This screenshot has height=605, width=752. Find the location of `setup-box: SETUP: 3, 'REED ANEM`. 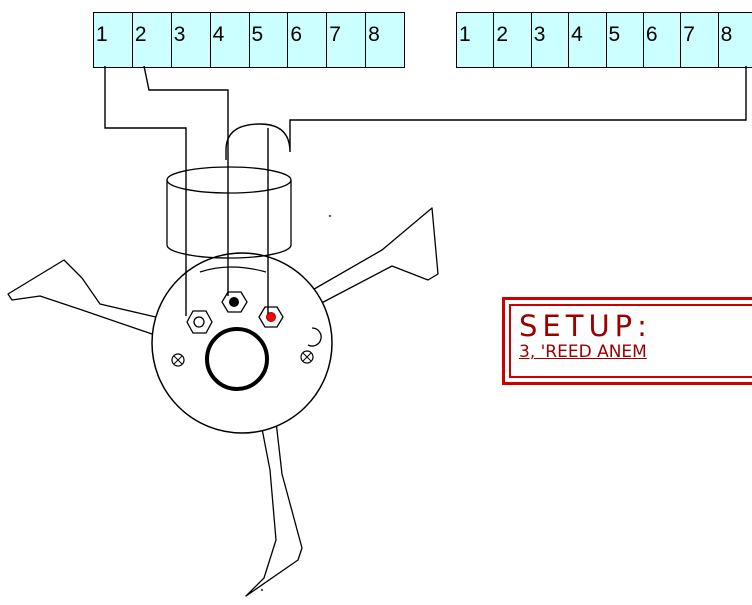

setup-box: SETUP: 3, 'REED ANEM is located at coordinates (627, 341).